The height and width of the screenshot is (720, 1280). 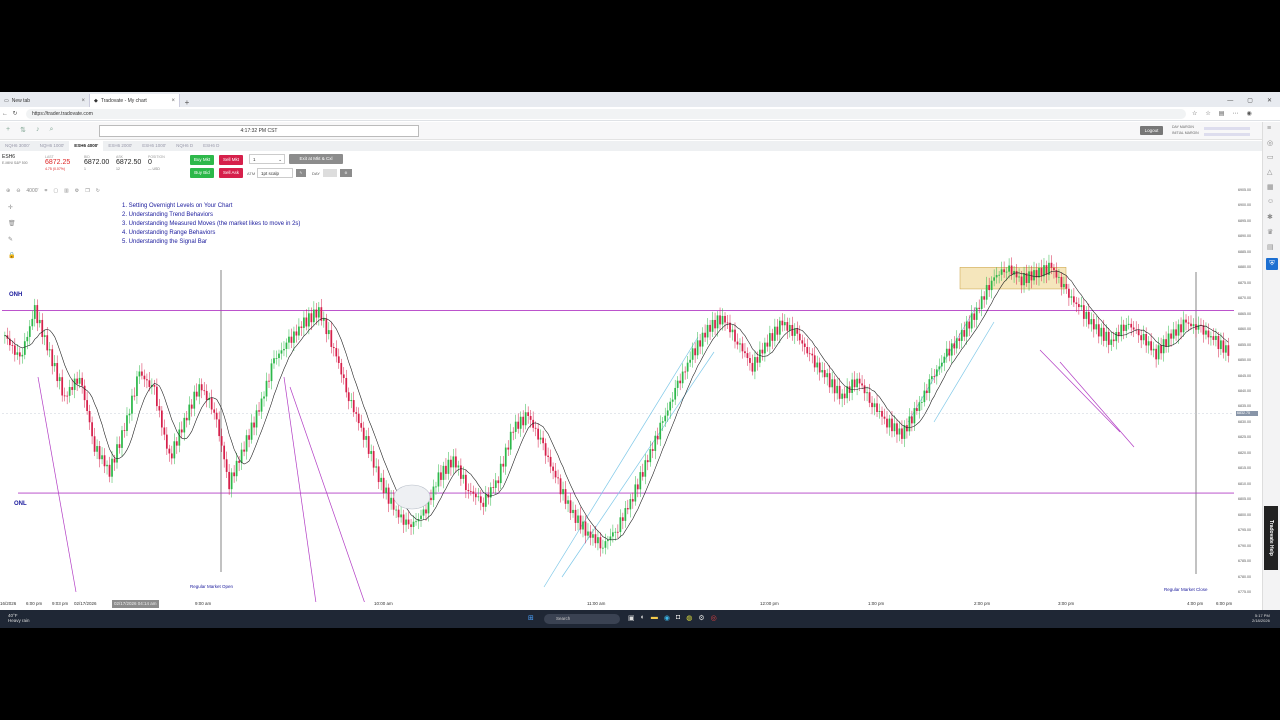 I want to click on contract-tab: NQH6 3000', so click(x=17, y=146).